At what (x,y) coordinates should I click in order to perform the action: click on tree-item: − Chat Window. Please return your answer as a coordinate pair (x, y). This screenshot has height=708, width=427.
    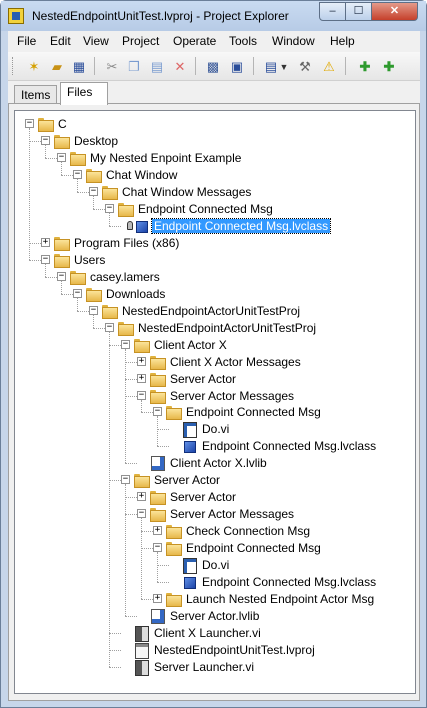
    Looking at the image, I should click on (215, 175).